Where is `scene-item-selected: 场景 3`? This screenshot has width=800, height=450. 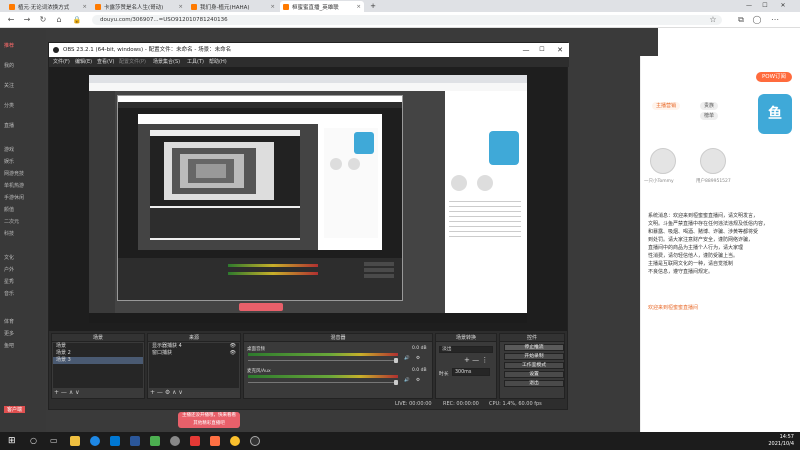 scene-item-selected: 场景 3 is located at coordinates (98, 360).